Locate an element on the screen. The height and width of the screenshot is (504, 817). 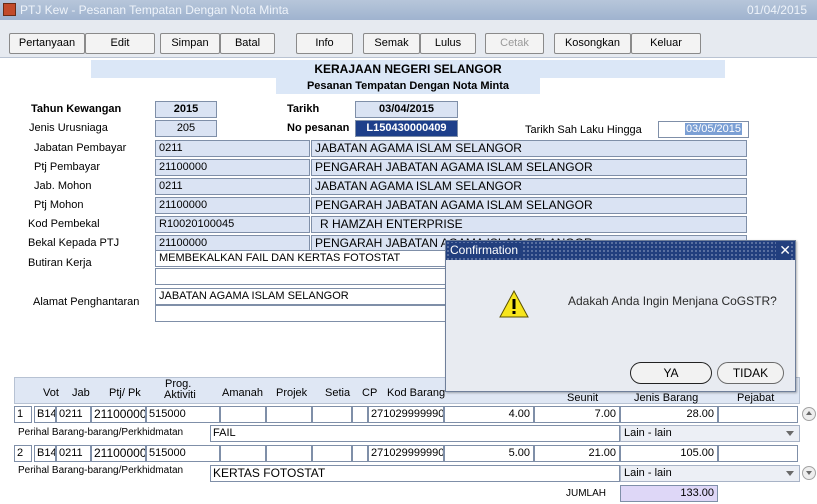
pertanyaan-button: Pertanyaan is located at coordinates (47, 43).